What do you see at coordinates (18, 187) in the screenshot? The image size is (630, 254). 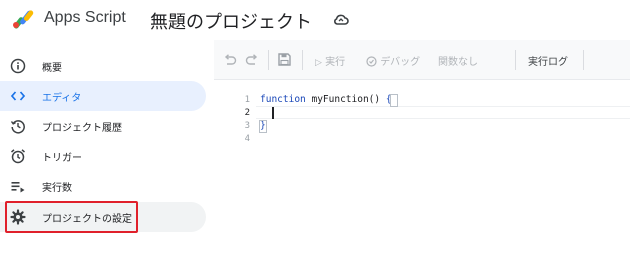 I see `list-play-icon` at bounding box center [18, 187].